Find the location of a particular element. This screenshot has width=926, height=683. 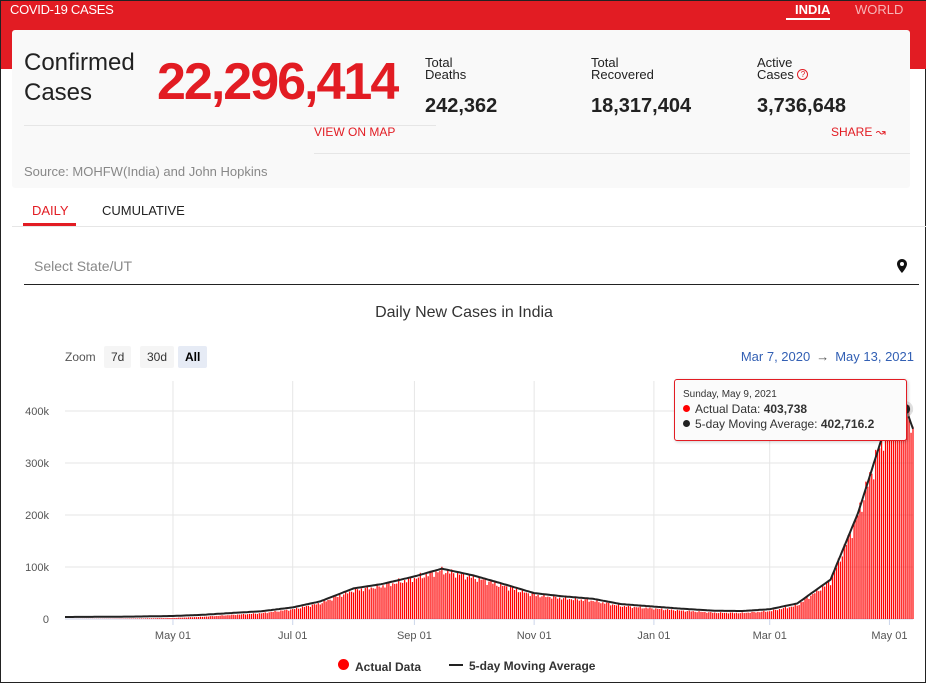

range-from-input: Mar 7, 2020 is located at coordinates (775, 356).